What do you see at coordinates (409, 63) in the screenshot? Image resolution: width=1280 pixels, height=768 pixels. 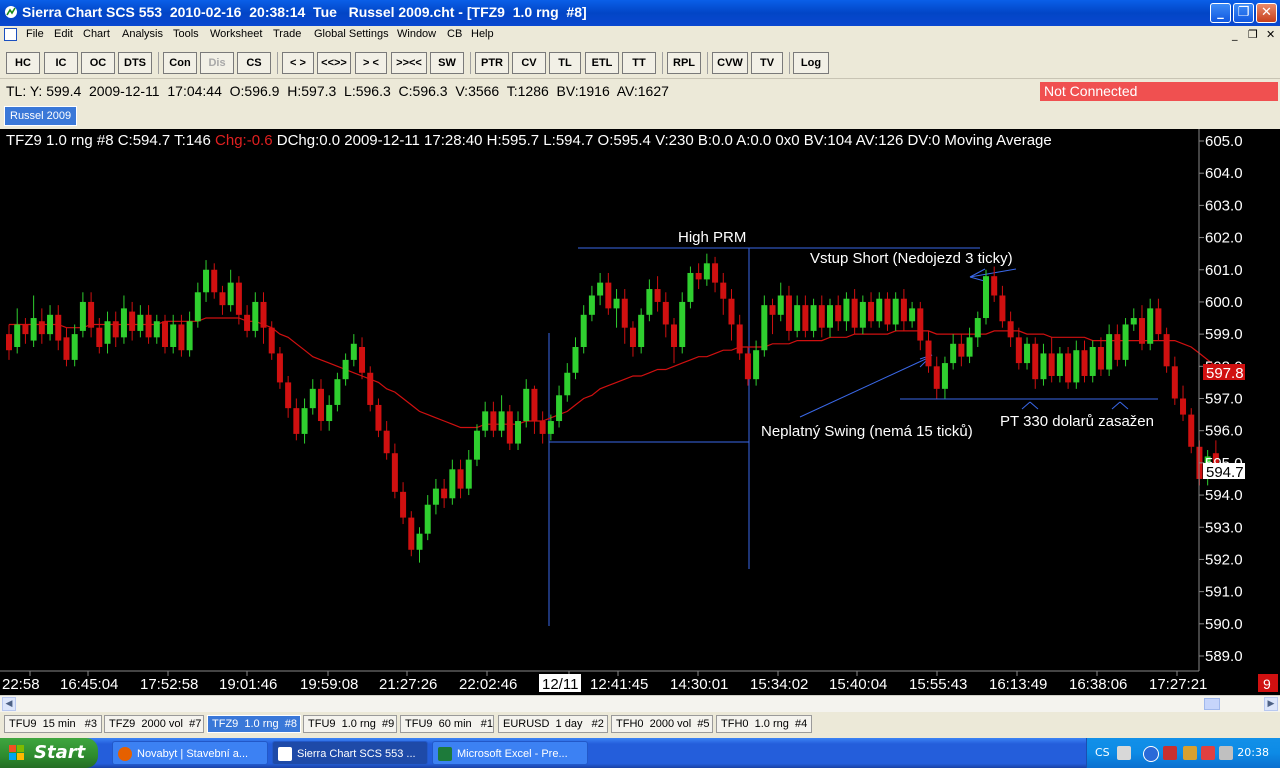 I see `zoom-in-more-button: >><<` at bounding box center [409, 63].